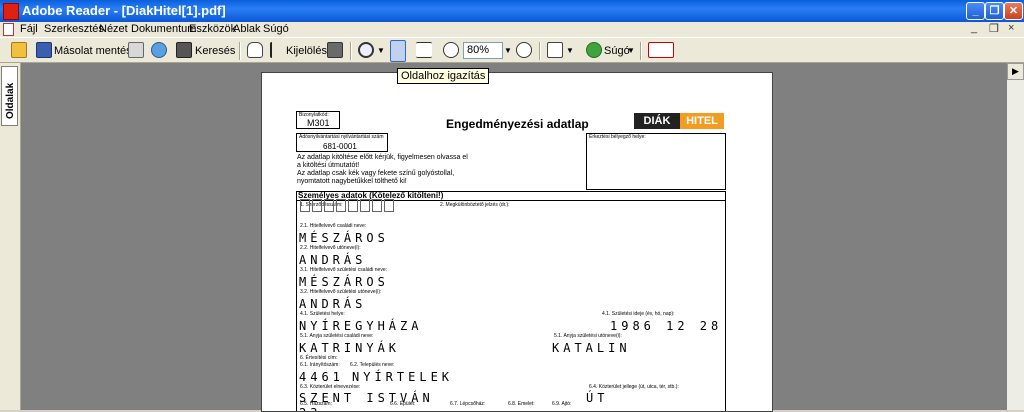 Image resolution: width=1024 pixels, height=412 pixels. I want to click on open-folder-icon, so click(19, 50).